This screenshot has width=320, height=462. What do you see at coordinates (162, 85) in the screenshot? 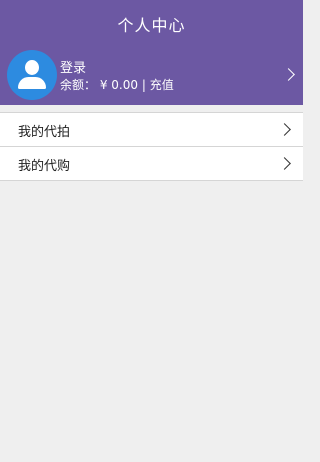
I see `recharge-link: 充值` at bounding box center [162, 85].